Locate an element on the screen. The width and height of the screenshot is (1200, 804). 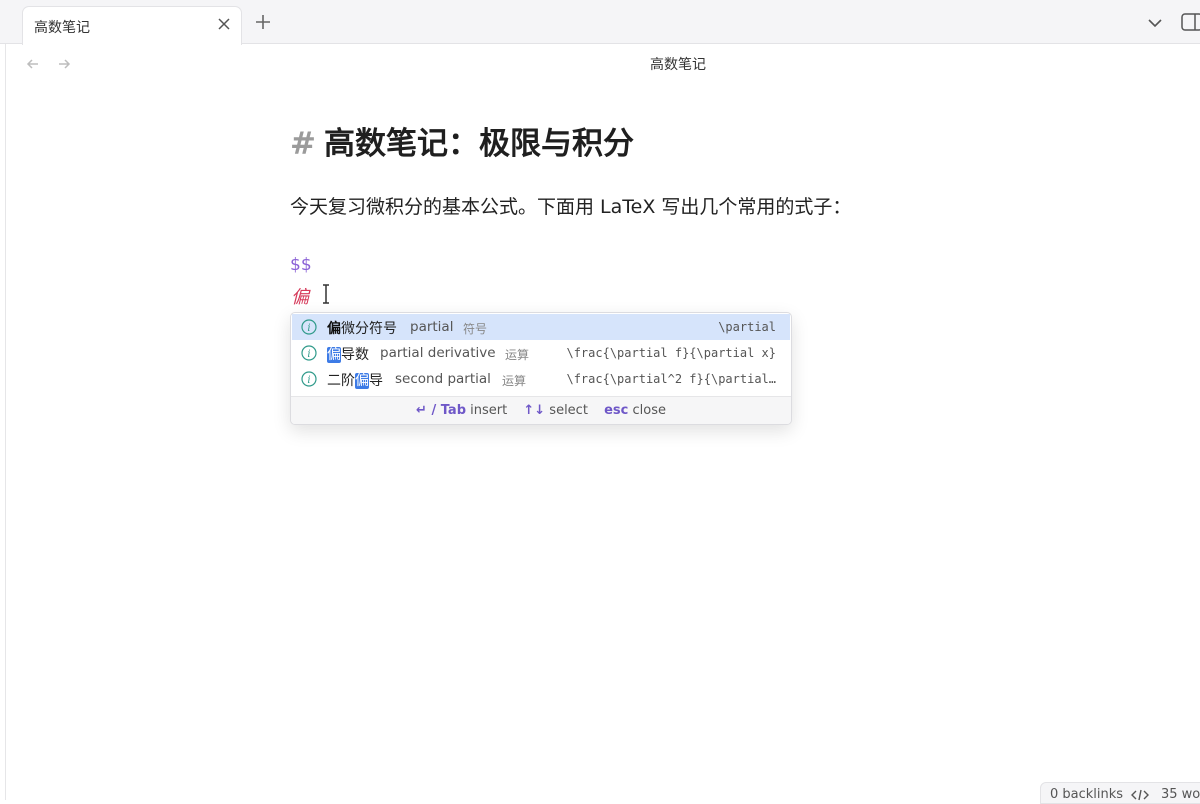
suggestion-name: 二阶偏导 is located at coordinates (355, 381).